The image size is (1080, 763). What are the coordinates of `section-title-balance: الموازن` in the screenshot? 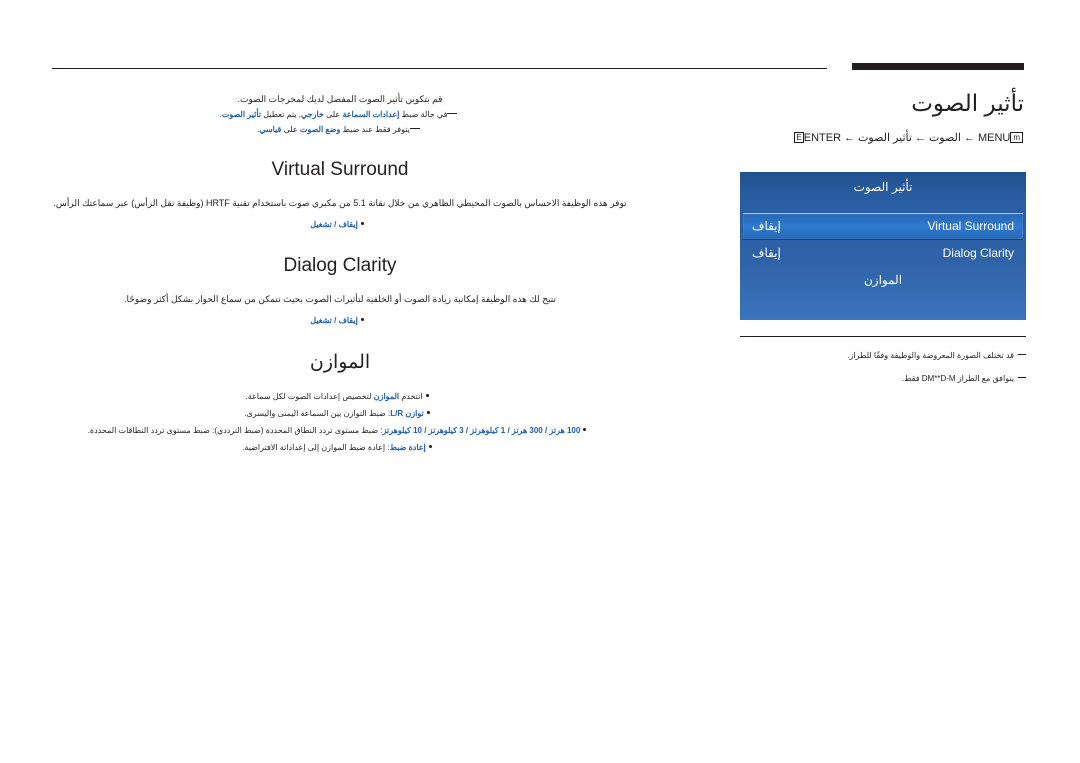 It's located at (340, 362).